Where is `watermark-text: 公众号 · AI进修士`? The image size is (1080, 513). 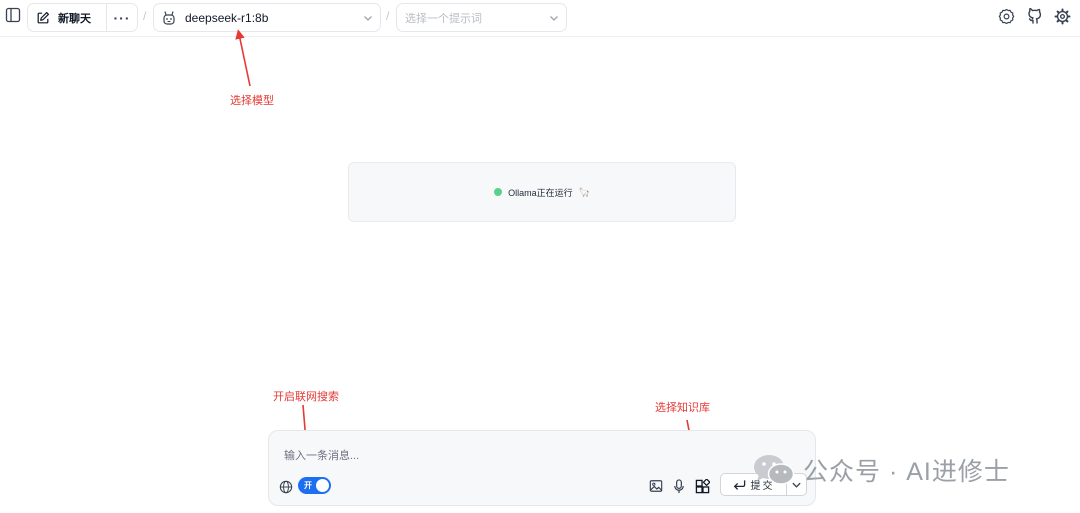
watermark-text: 公众号 · AI进修士 is located at coordinates (906, 472).